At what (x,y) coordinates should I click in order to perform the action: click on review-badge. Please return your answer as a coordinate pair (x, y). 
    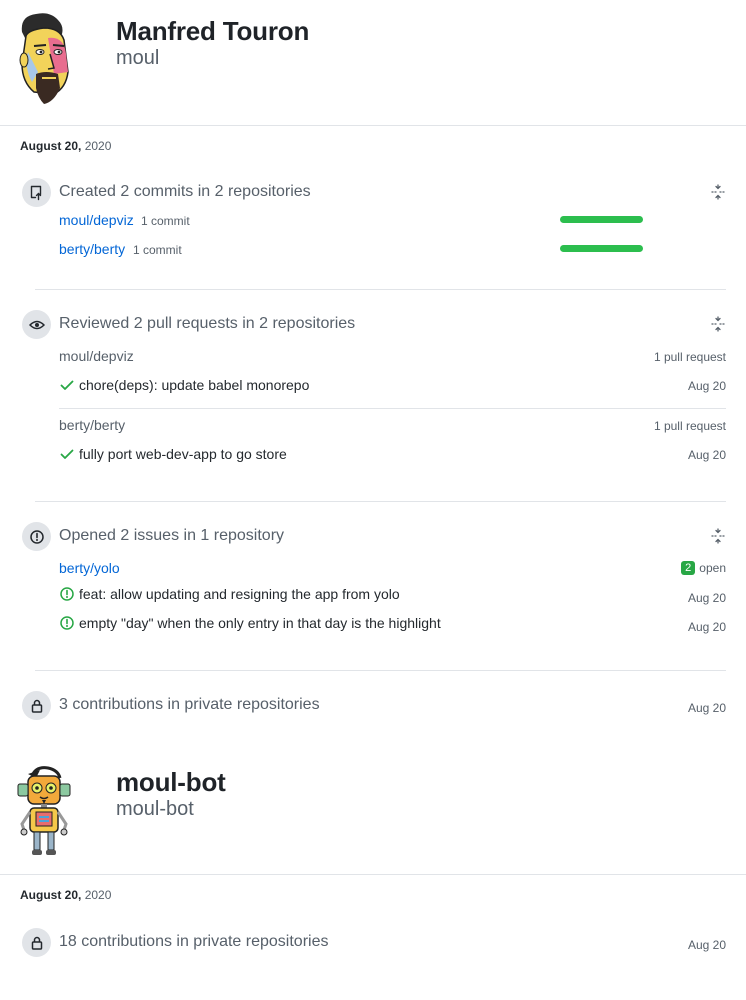
    Looking at the image, I should click on (36, 324).